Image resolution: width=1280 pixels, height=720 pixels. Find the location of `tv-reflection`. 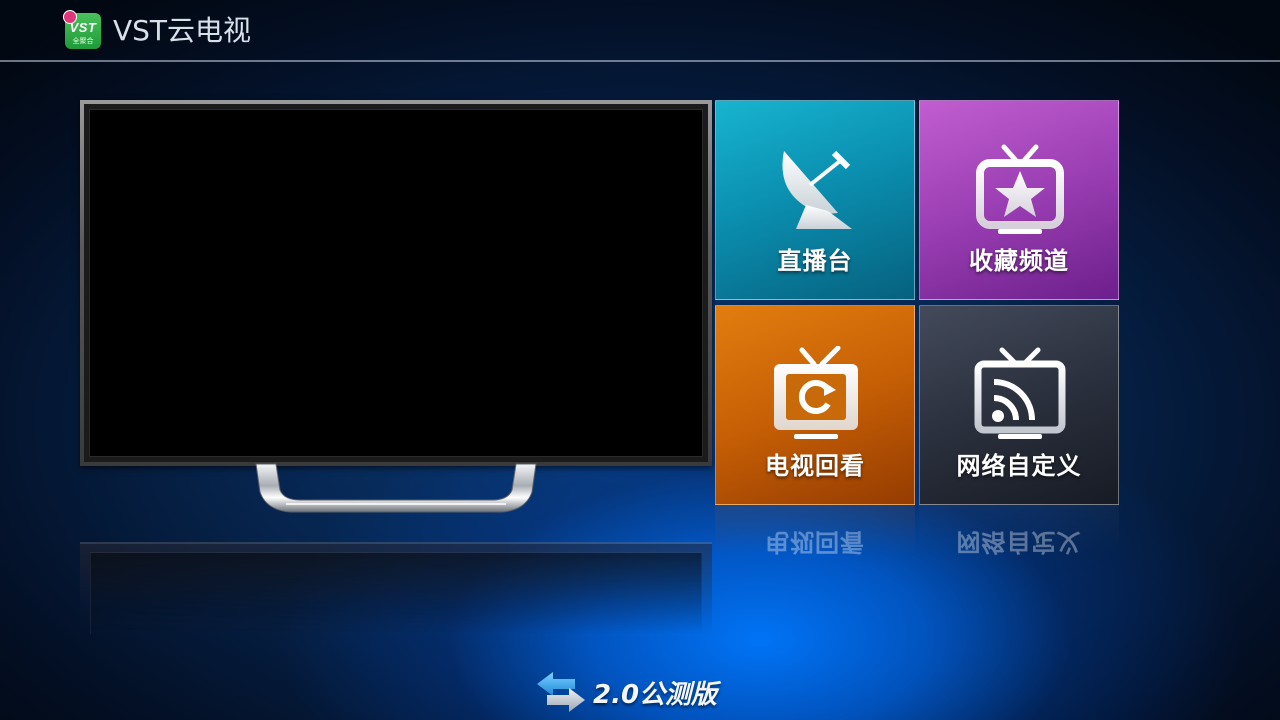

tv-reflection is located at coordinates (396, 588).